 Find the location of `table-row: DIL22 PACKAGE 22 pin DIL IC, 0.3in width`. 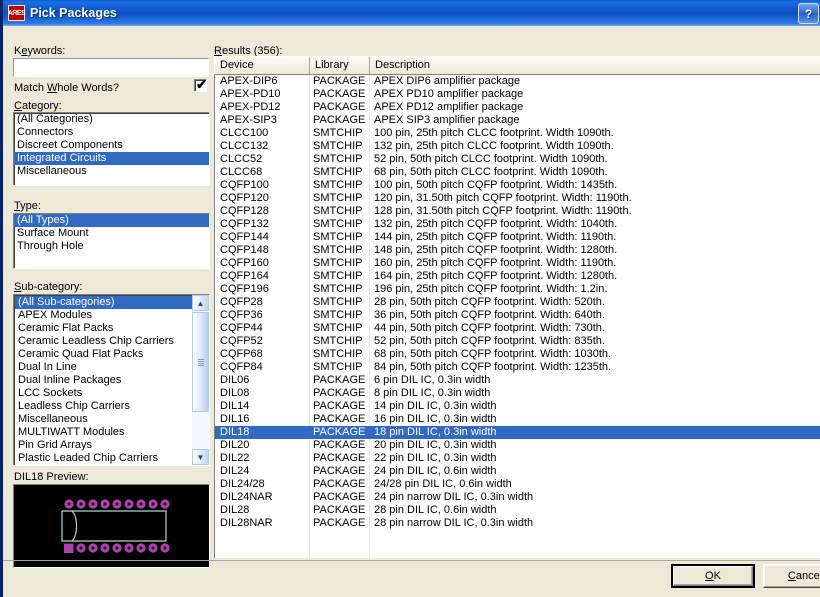

table-row: DIL22 PACKAGE 22 pin DIL IC, 0.3in width is located at coordinates (517, 458).